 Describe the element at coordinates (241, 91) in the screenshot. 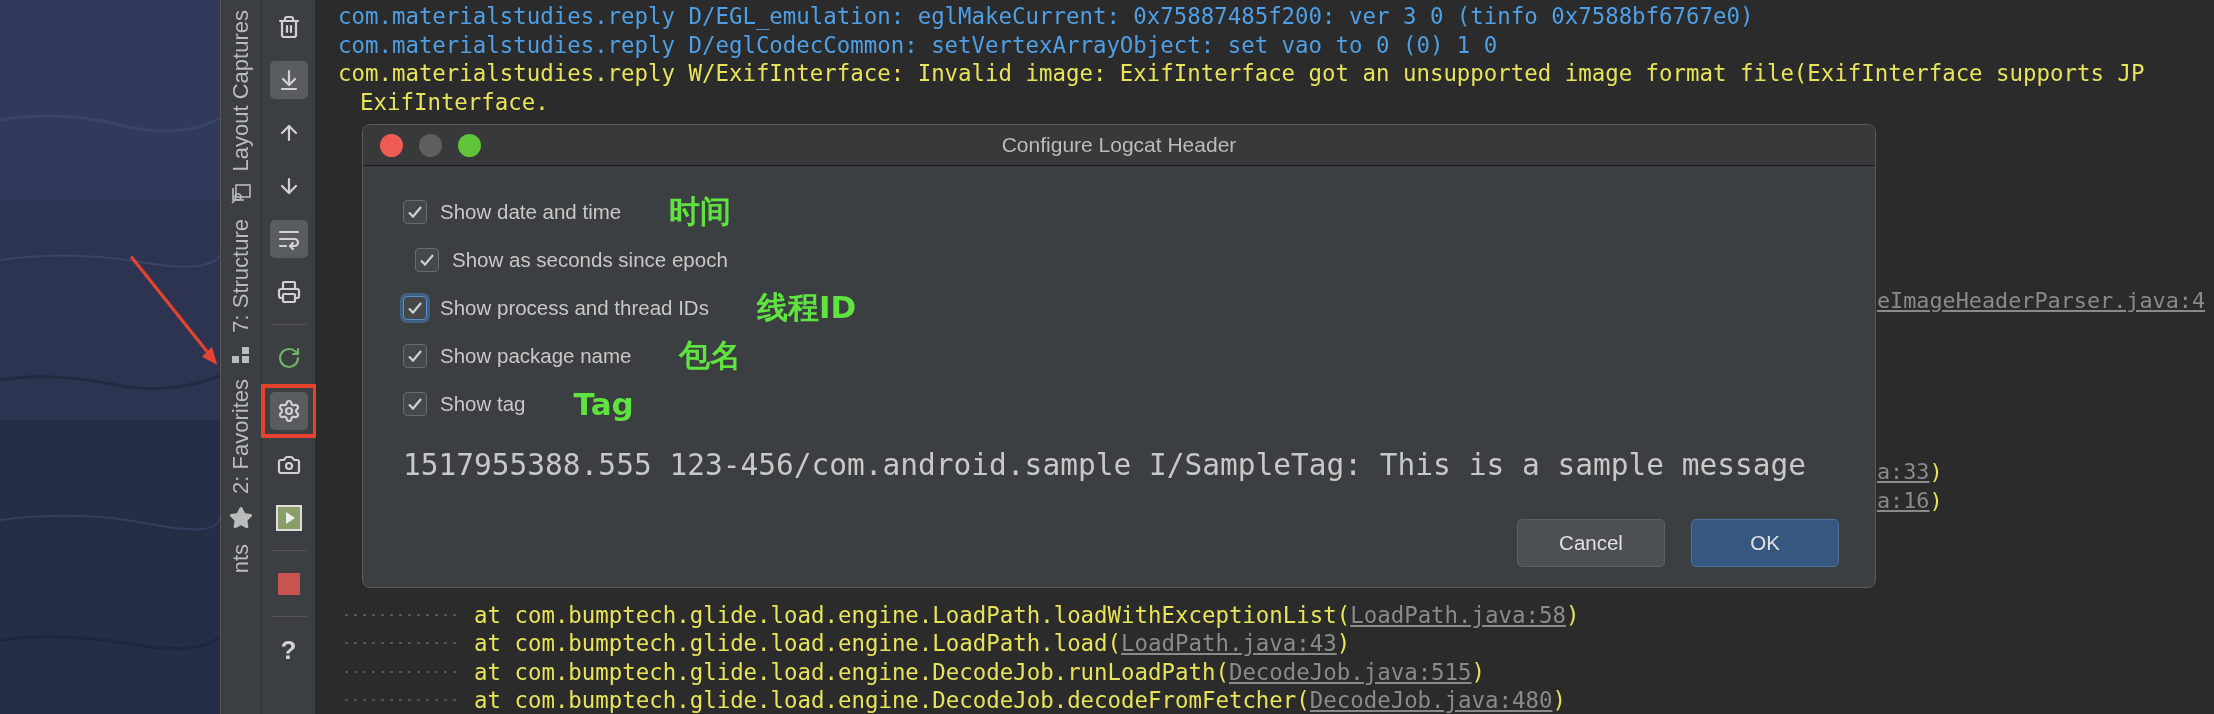

I see `tool-window-tab: Layout Captures` at that location.